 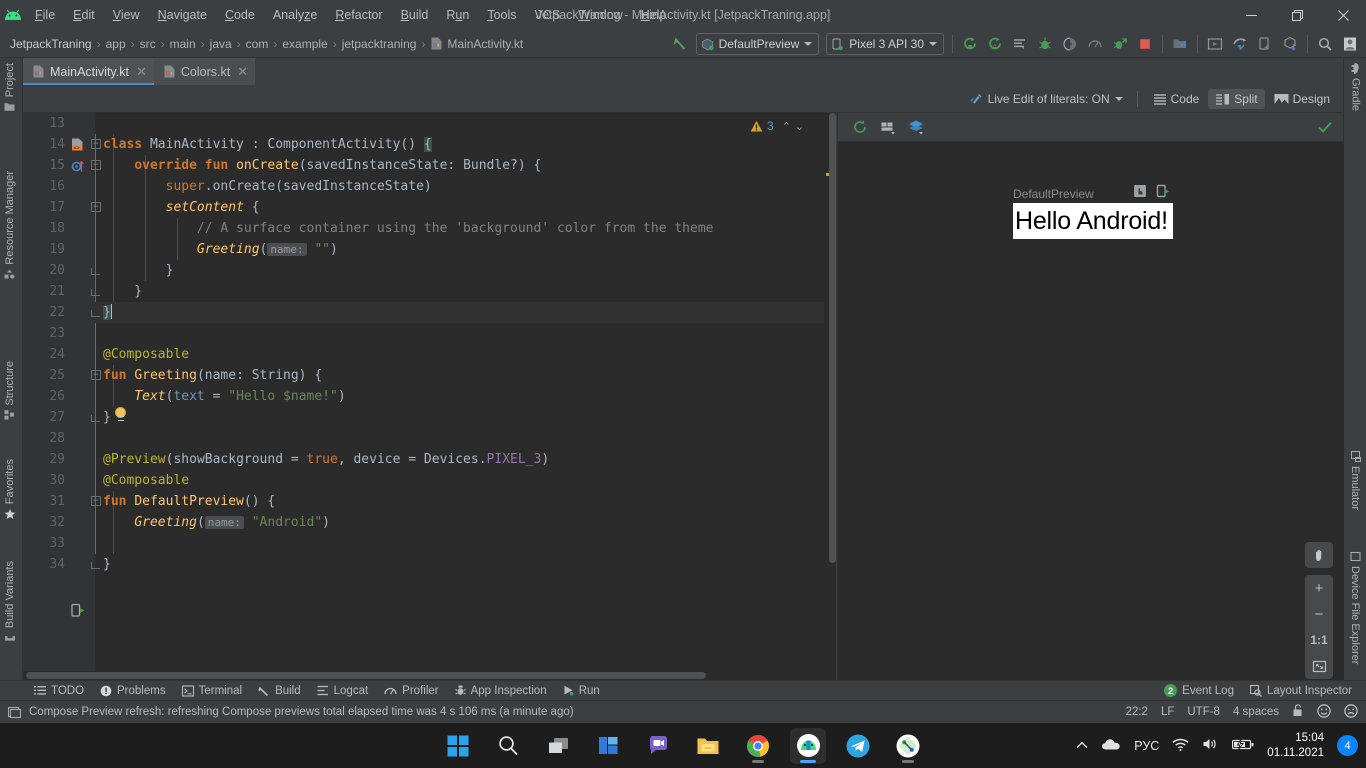 What do you see at coordinates (680, 44) in the screenshot?
I see `back-arrow-icon` at bounding box center [680, 44].